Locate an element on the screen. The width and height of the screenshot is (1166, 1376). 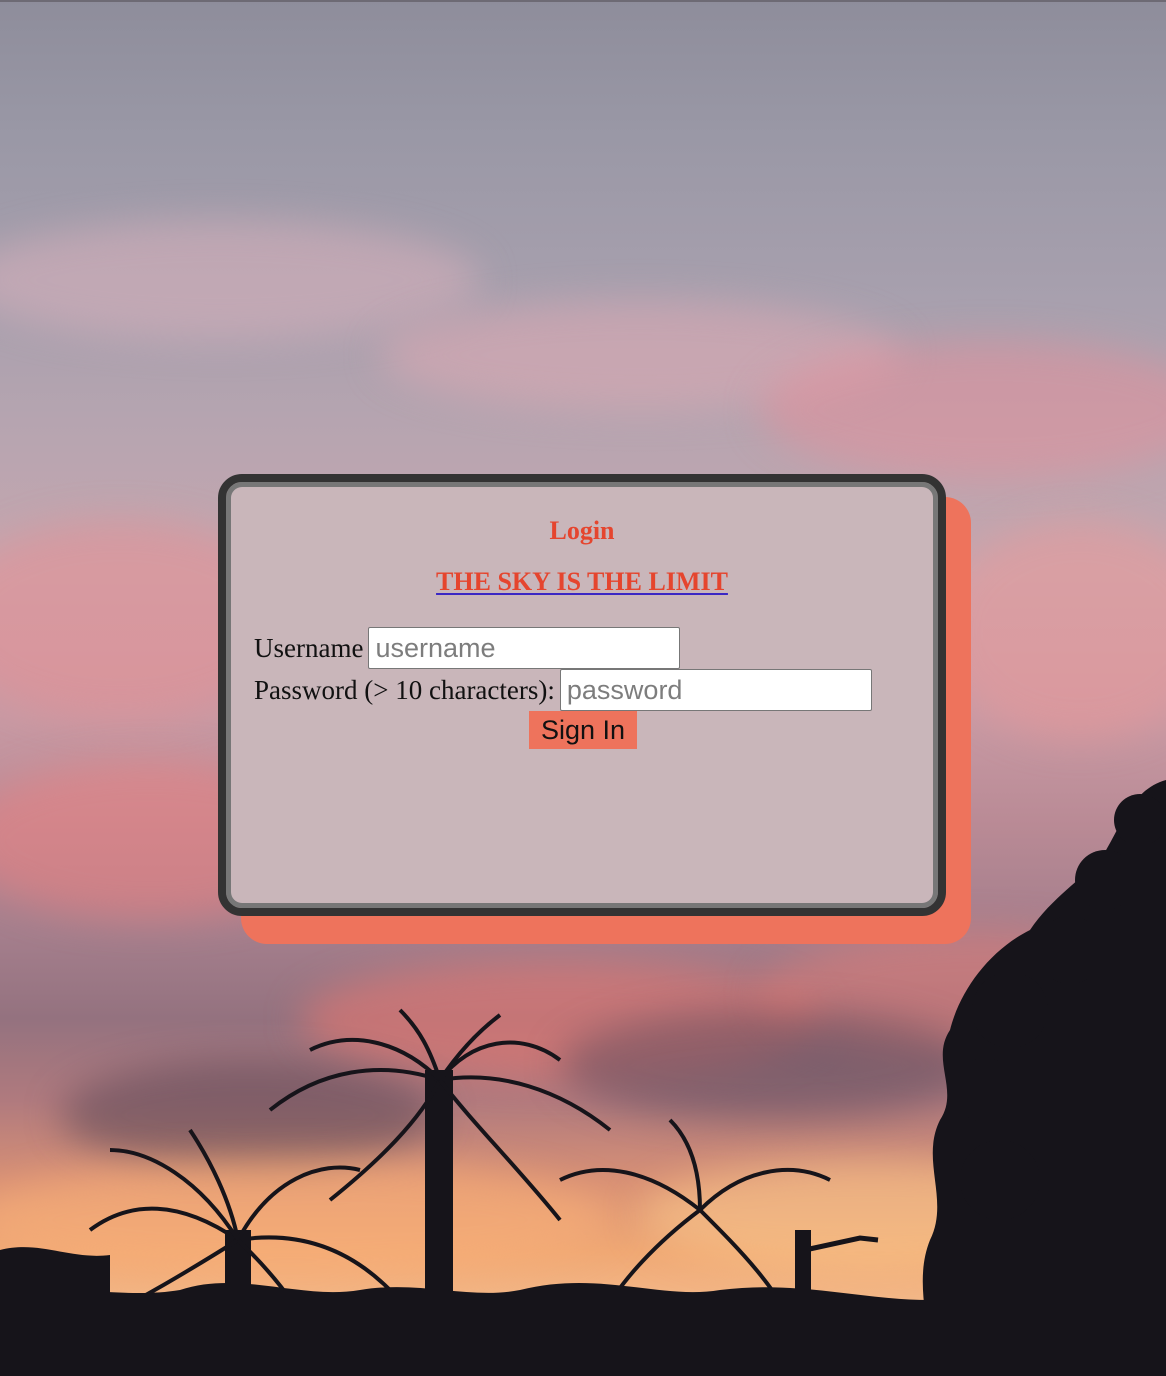
sign-in-button: Sign In is located at coordinates (583, 730).